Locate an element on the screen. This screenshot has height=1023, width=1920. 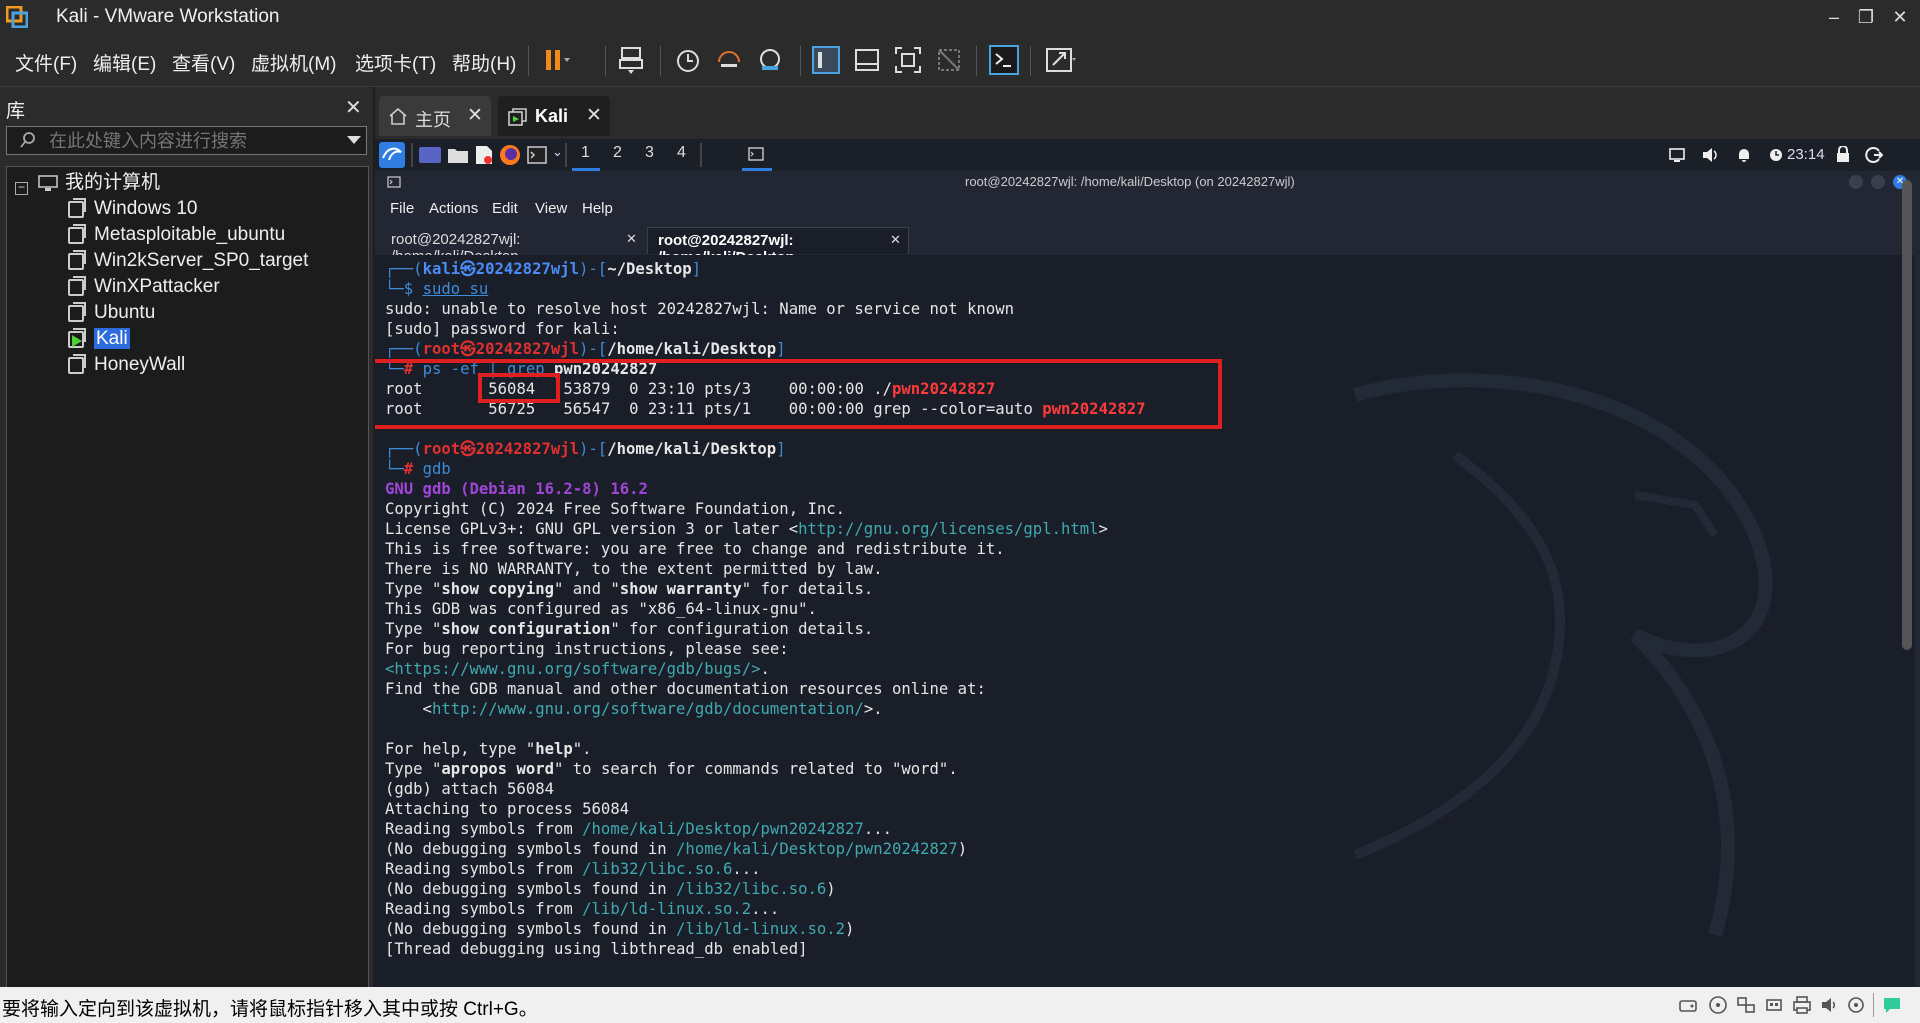
tab-kali: Kali ✕ is located at coordinates (554, 116).